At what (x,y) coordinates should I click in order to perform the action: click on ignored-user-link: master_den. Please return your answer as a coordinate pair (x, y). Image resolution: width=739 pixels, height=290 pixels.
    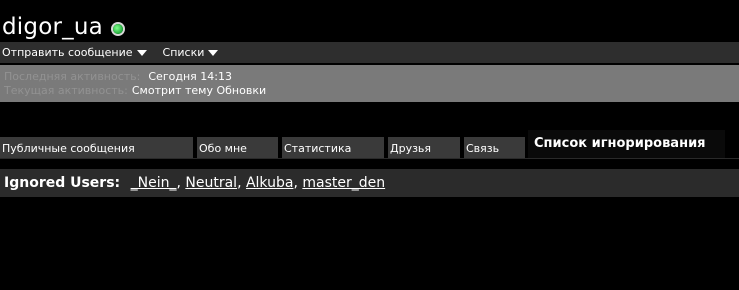
    Looking at the image, I should click on (343, 183).